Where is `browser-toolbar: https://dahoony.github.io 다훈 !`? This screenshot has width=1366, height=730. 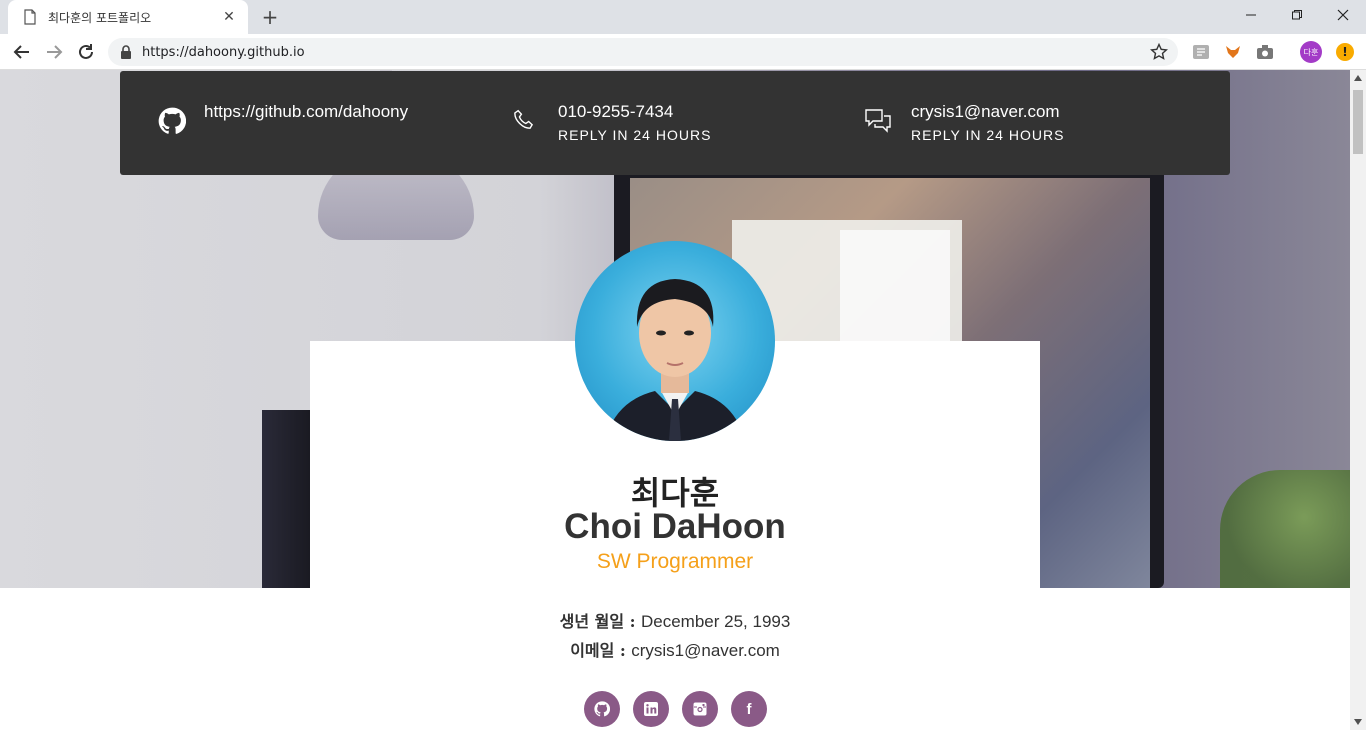 browser-toolbar: https://dahoony.github.io 다훈 ! is located at coordinates (683, 52).